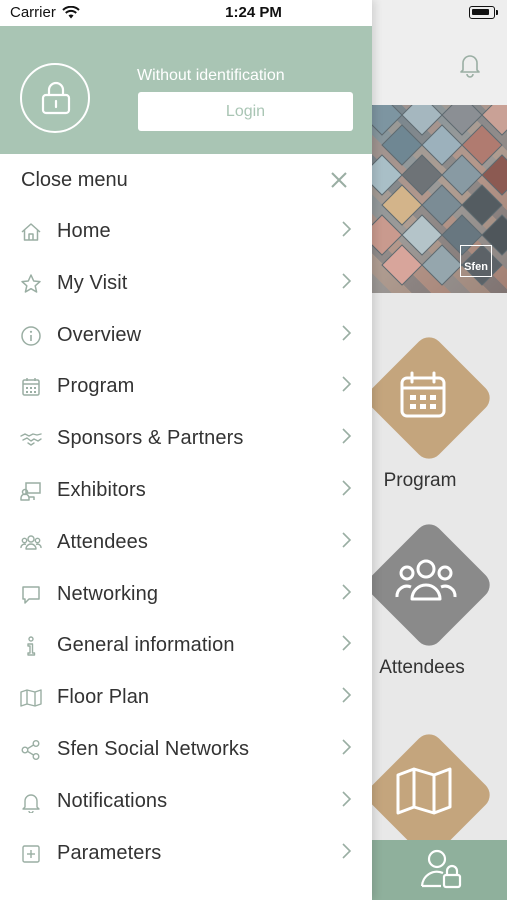 The width and height of the screenshot is (507, 900). What do you see at coordinates (31, 335) in the screenshot?
I see `info-icon` at bounding box center [31, 335].